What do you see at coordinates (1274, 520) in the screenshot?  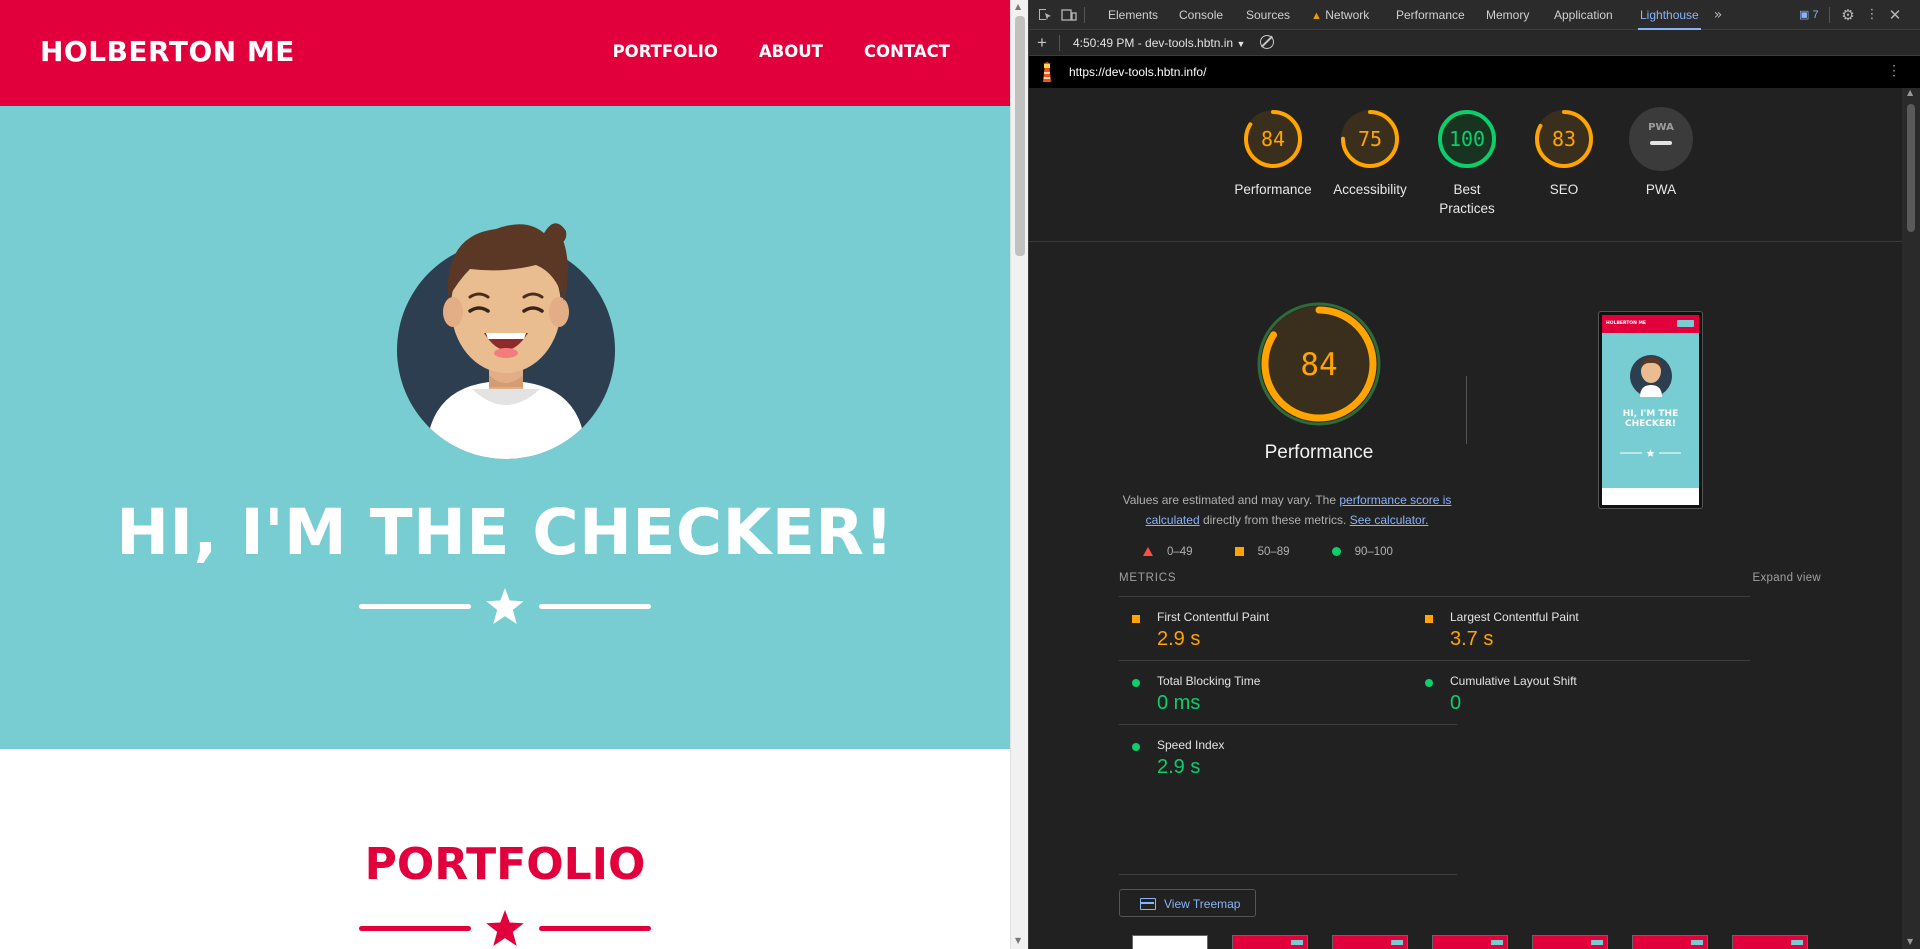 I see `desc-middle: directly from these metrics.` at bounding box center [1274, 520].